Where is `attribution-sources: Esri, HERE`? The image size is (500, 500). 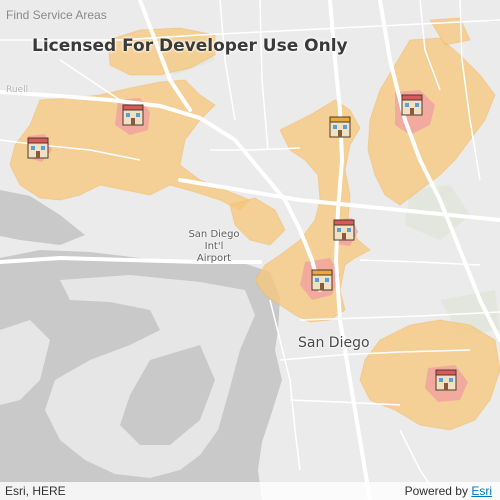
attribution-sources: Esri, HERE is located at coordinates (35, 491).